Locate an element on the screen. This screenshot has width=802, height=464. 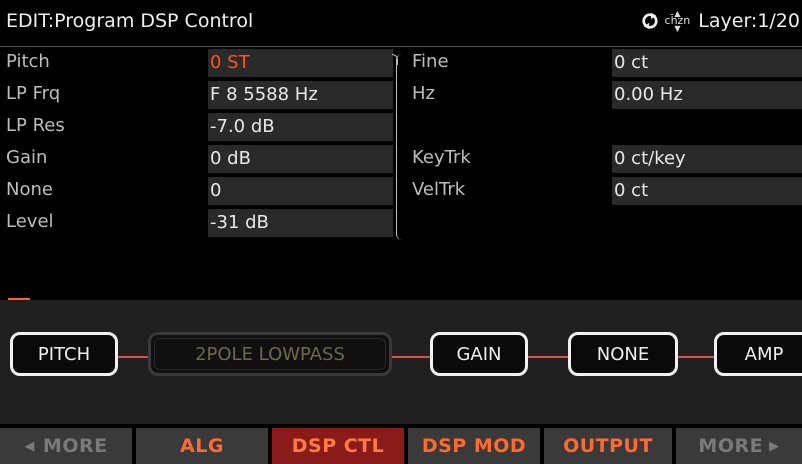
param-value-level: -31 dB is located at coordinates (300, 223).